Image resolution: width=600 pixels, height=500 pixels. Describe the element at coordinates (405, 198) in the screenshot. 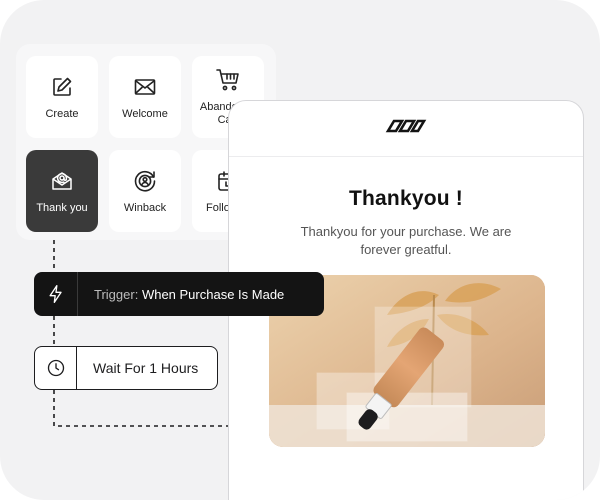

I see `email-title: Thankyou !` at that location.